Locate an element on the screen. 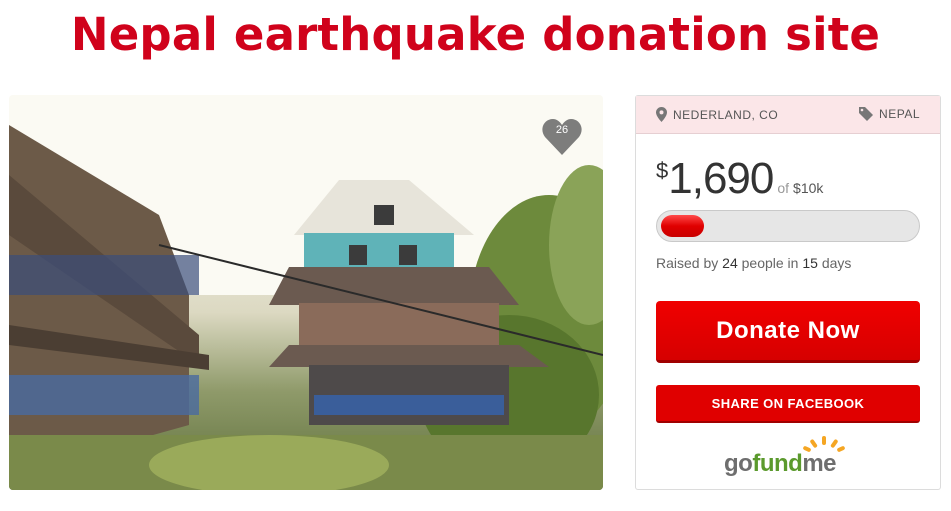  brand-fund: fund is located at coordinates (777, 463).